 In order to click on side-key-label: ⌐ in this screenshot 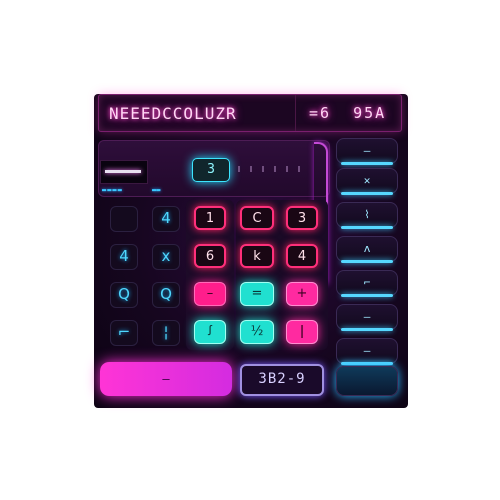, I will do `click(367, 282)`.